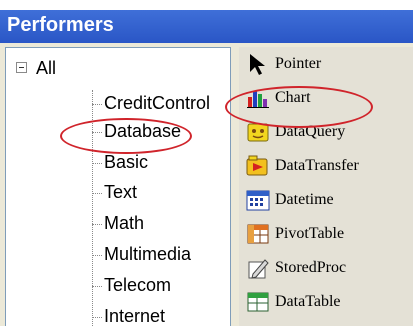  What do you see at coordinates (157, 103) in the screenshot?
I see `tree-item-label: CreditControl` at bounding box center [157, 103].